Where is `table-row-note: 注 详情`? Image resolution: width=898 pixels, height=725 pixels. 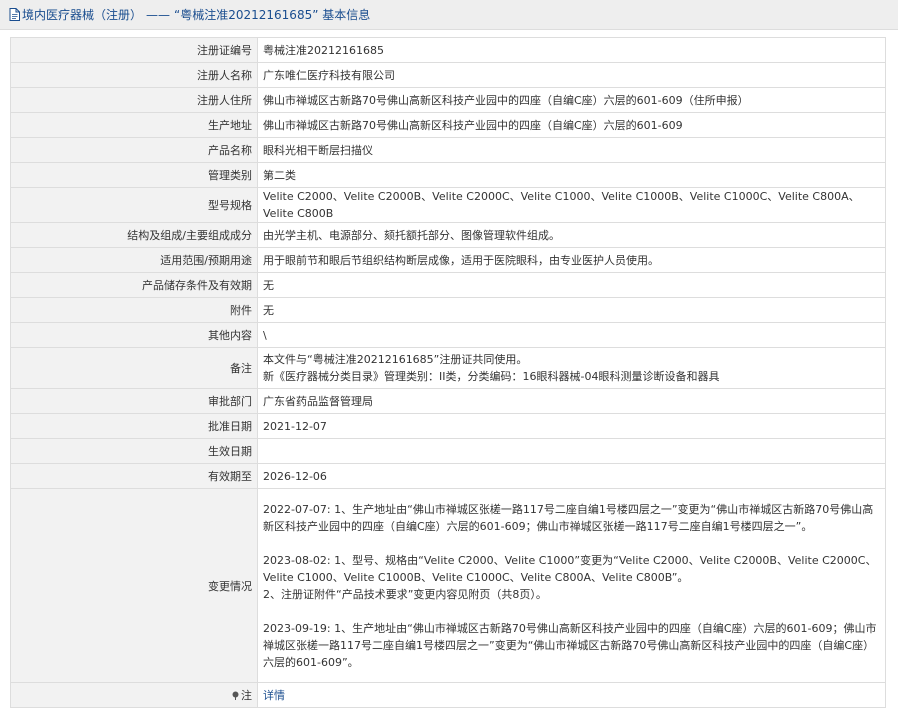
table-row-note: 注 详情 is located at coordinates (448, 695).